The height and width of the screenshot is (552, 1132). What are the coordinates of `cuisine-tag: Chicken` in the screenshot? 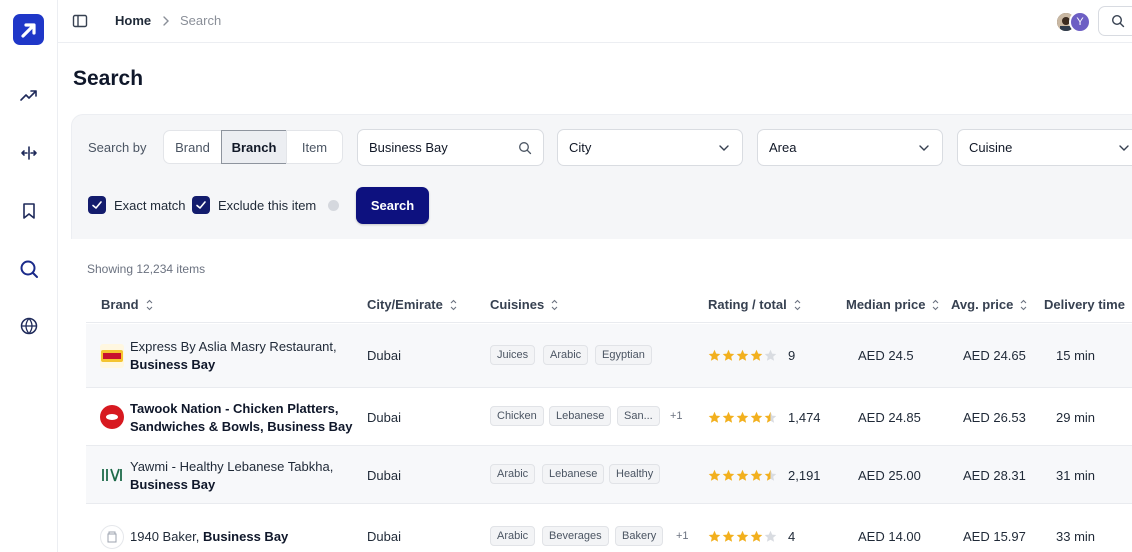 It's located at (517, 416).